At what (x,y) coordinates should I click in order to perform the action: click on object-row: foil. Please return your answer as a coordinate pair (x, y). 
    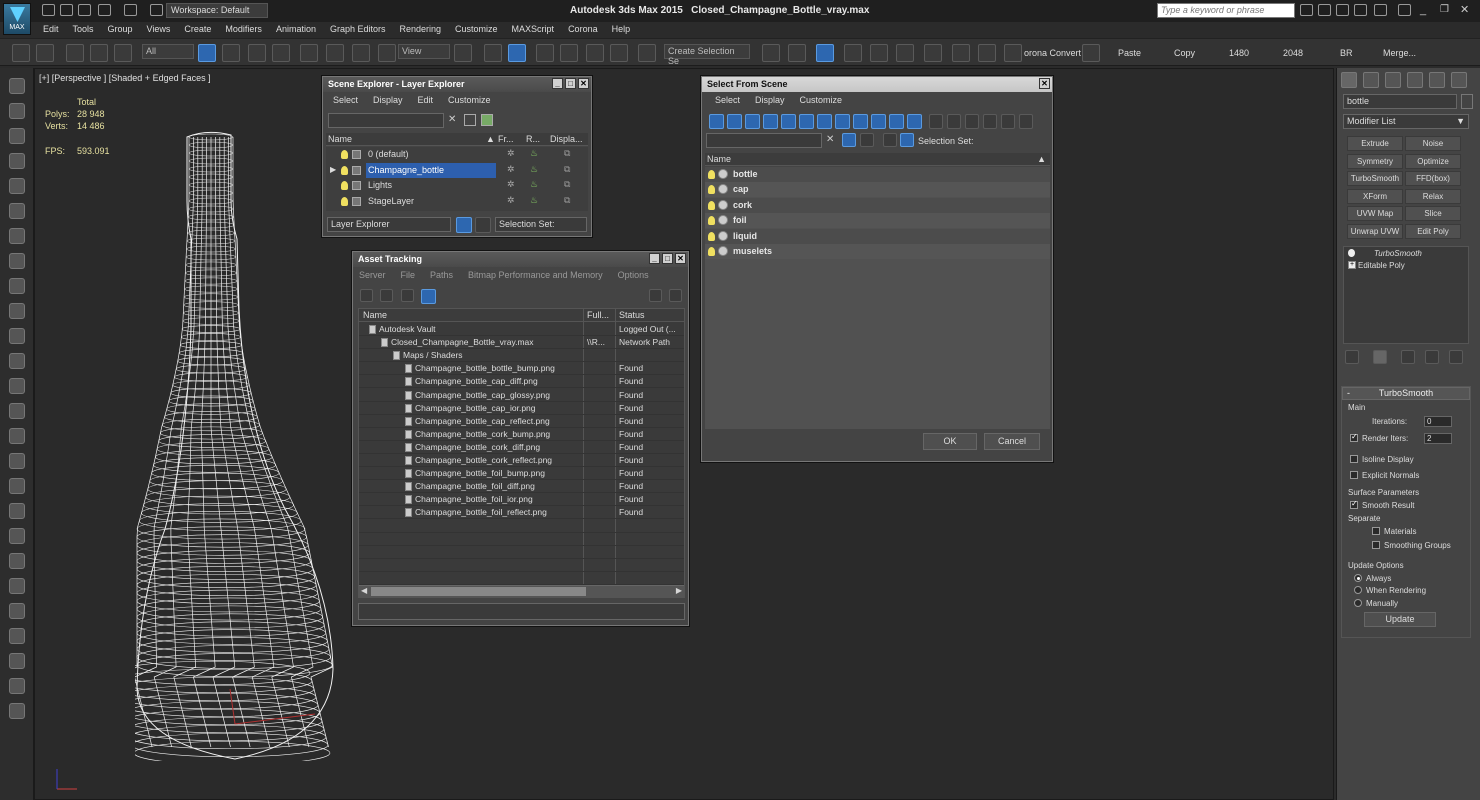
    Looking at the image, I should click on (877, 221).